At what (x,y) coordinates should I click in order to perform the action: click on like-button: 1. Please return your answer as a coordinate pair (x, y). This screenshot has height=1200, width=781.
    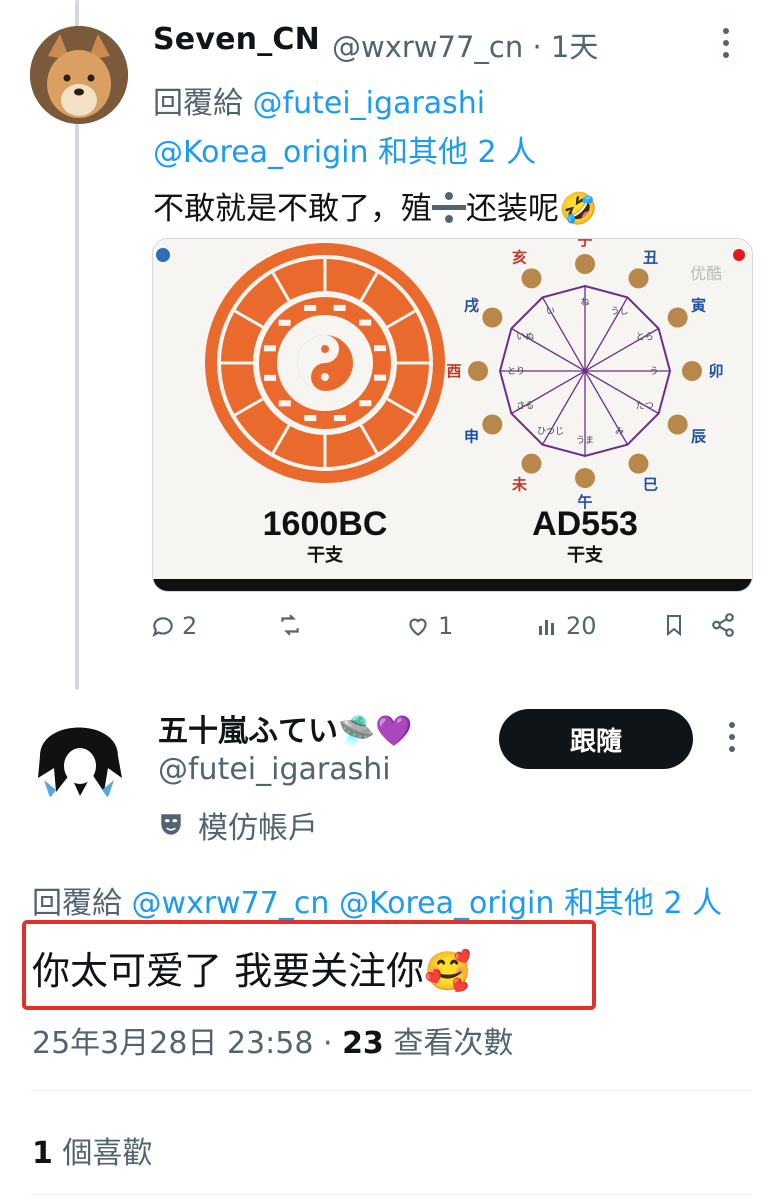
    Looking at the image, I should click on (428, 626).